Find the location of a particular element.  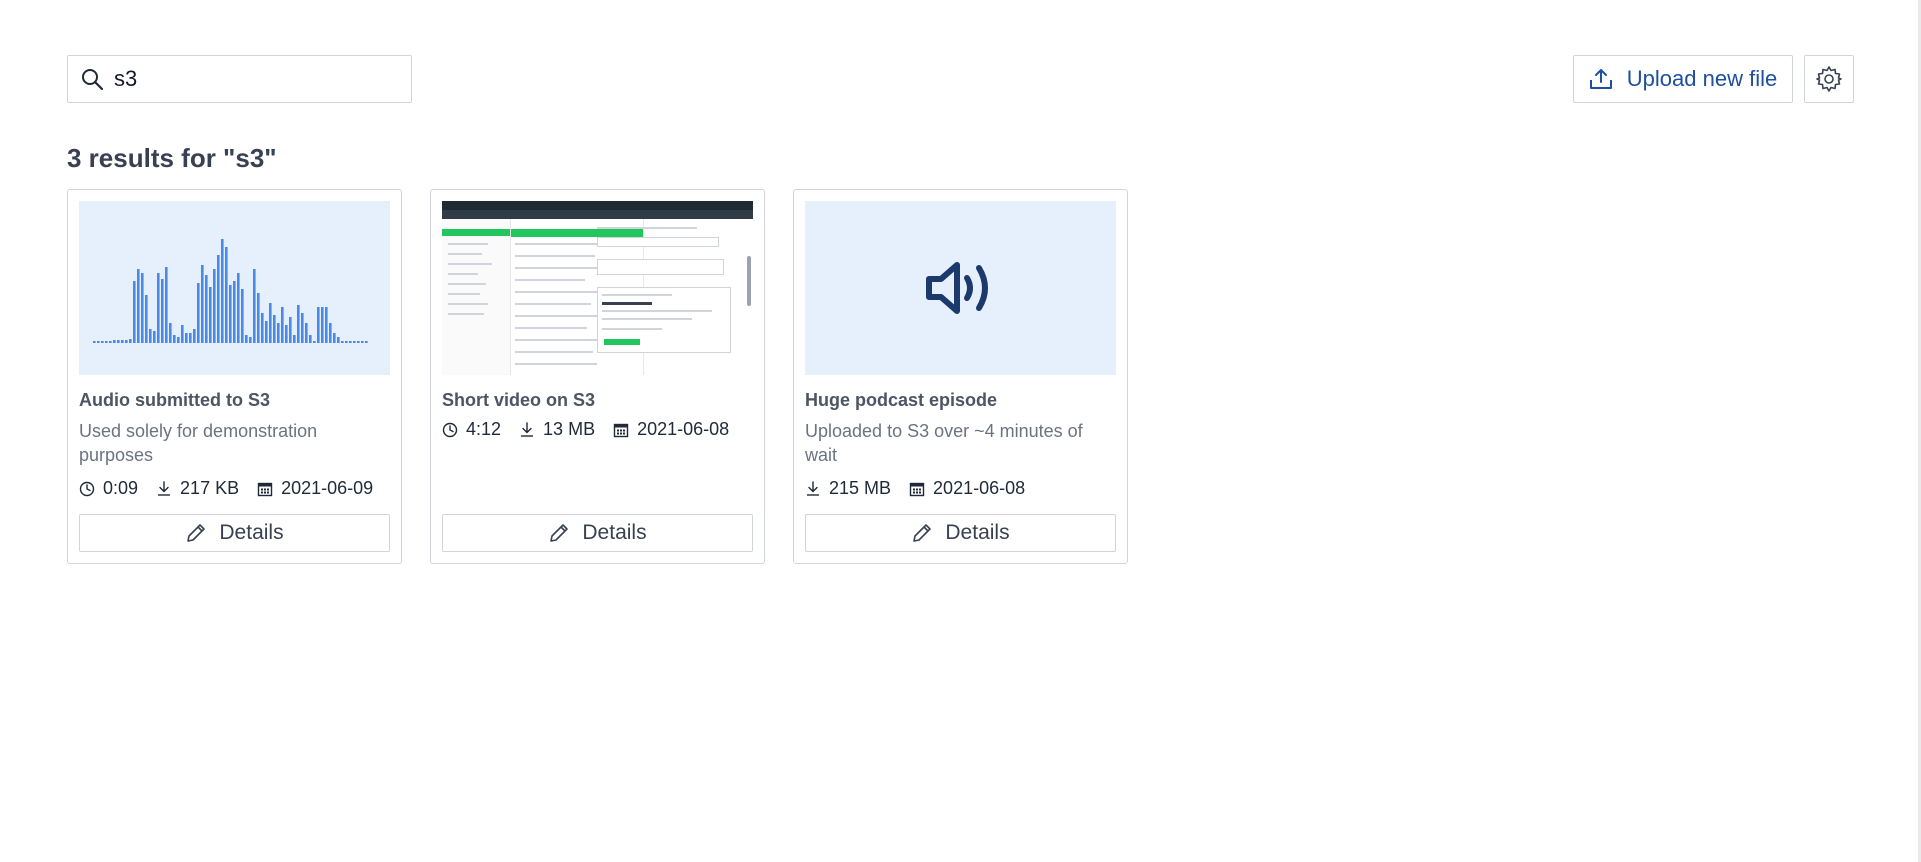

date-meta: 2021-06-09 is located at coordinates (315, 488).